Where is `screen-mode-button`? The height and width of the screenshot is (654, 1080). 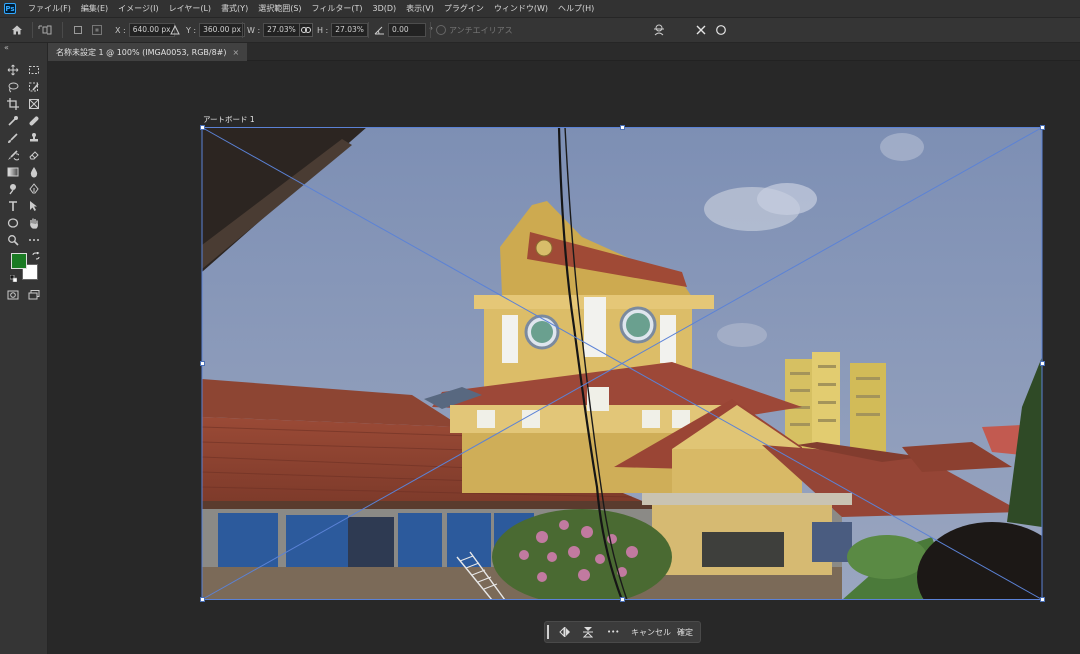
screen-mode-button is located at coordinates (34, 295).